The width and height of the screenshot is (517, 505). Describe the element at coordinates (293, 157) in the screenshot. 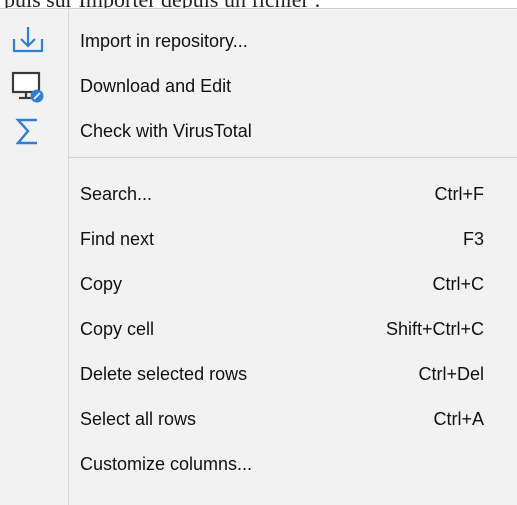

I see `menu-separator` at that location.